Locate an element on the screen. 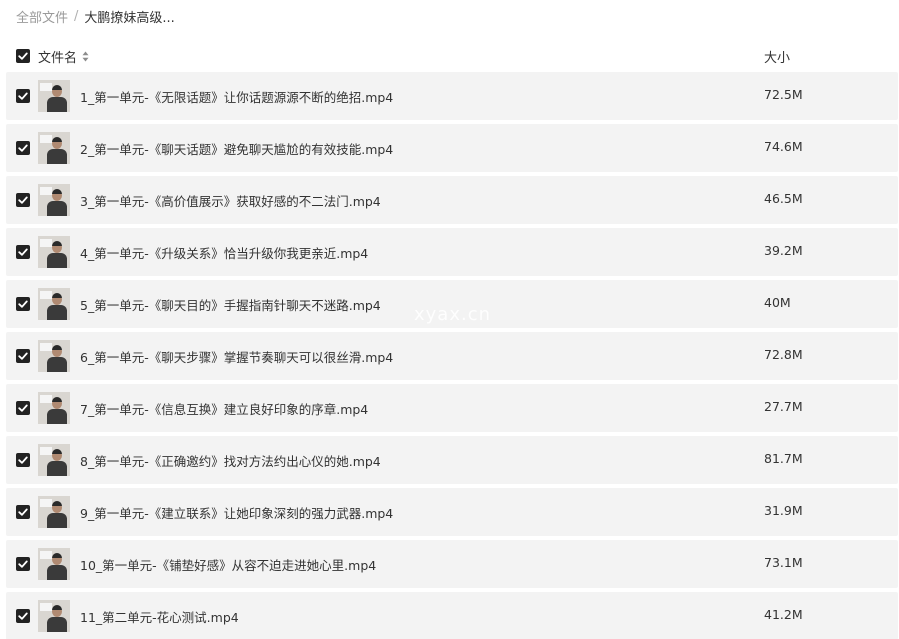 This screenshot has height=639, width=899. file-row: 4_第一单元-《升级关系》恰当升级你我更亲近.mp4 39.2M is located at coordinates (452, 252).